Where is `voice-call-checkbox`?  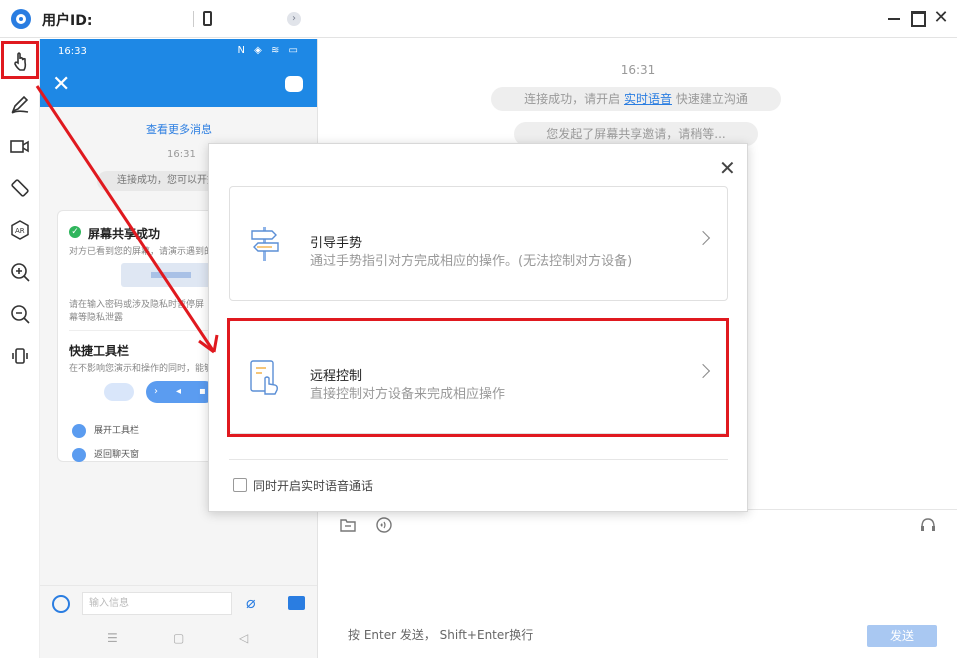
voice-call-checkbox is located at coordinates (240, 485).